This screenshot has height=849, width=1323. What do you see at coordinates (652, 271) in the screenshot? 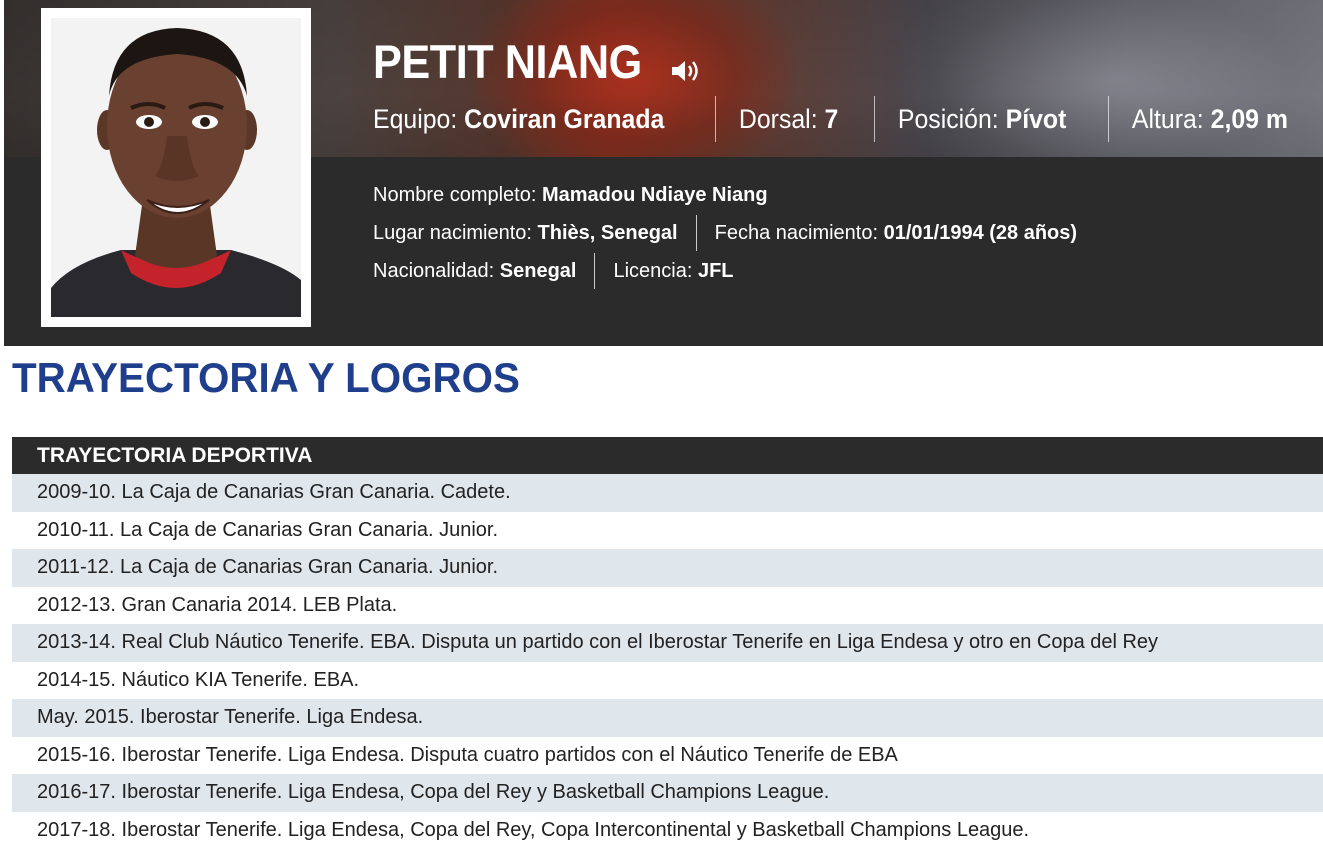
I see `license-label: Licencia:` at bounding box center [652, 271].